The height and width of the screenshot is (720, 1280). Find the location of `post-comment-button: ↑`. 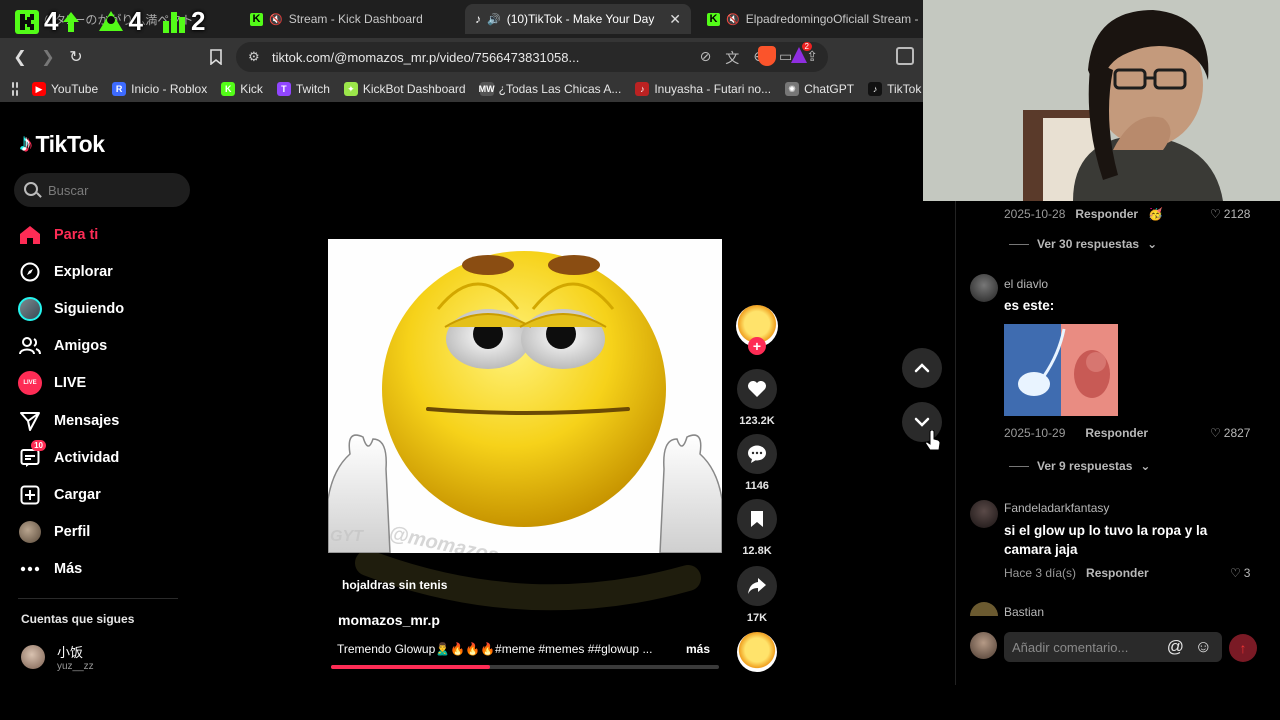

post-comment-button: ↑ is located at coordinates (1243, 648).